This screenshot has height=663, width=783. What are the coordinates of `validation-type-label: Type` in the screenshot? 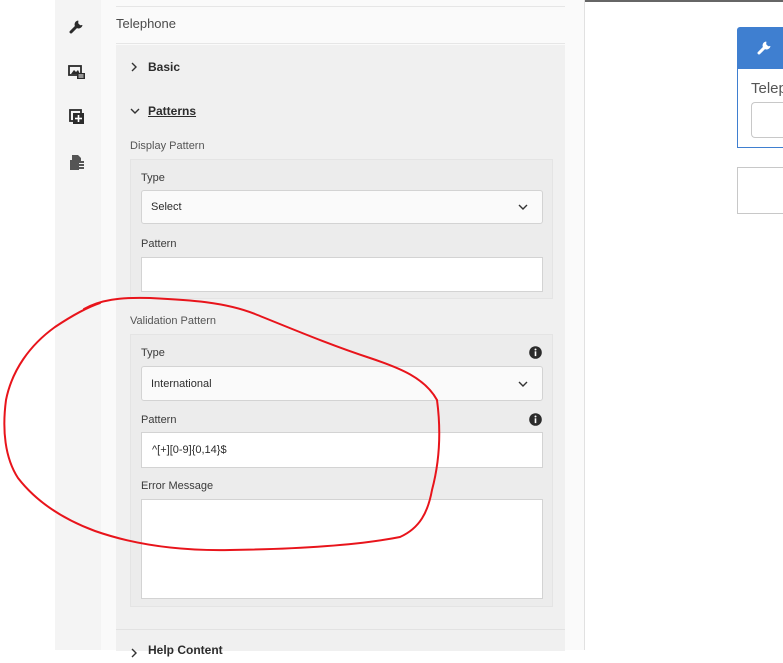 It's located at (153, 353).